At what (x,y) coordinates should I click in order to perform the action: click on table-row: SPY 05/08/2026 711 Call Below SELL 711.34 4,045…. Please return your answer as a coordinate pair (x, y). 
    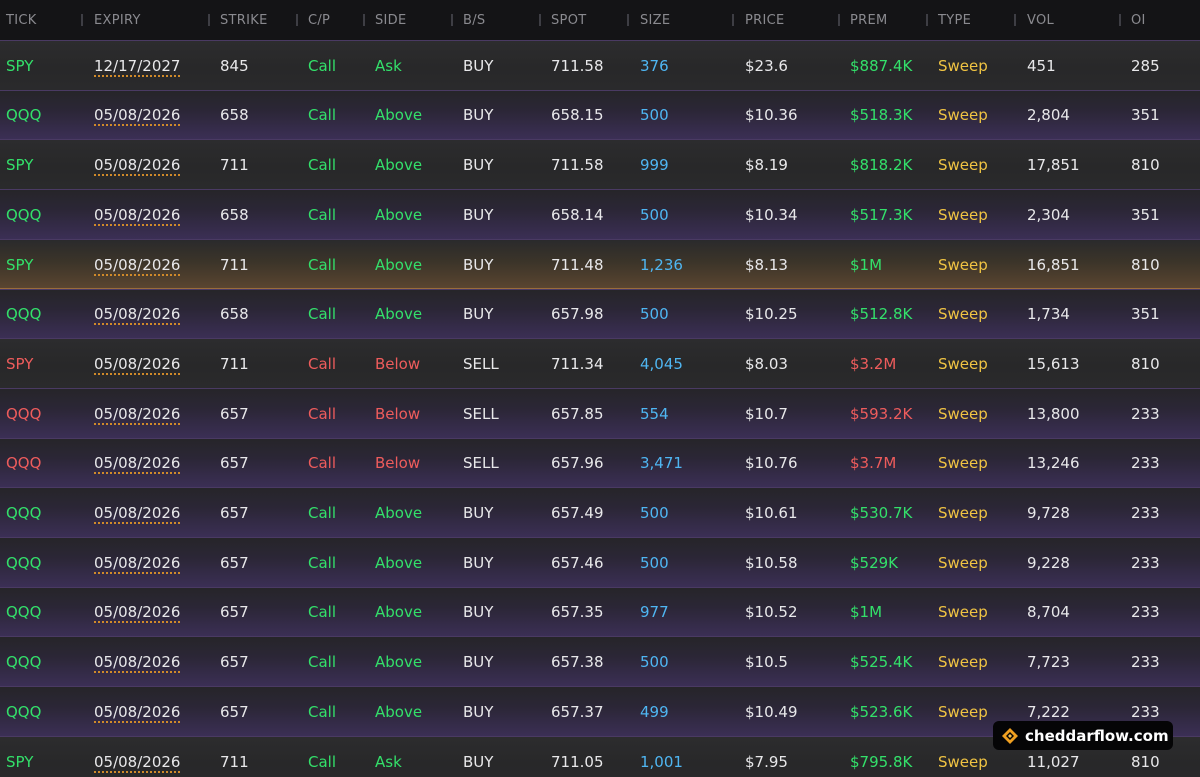
    Looking at the image, I should click on (600, 363).